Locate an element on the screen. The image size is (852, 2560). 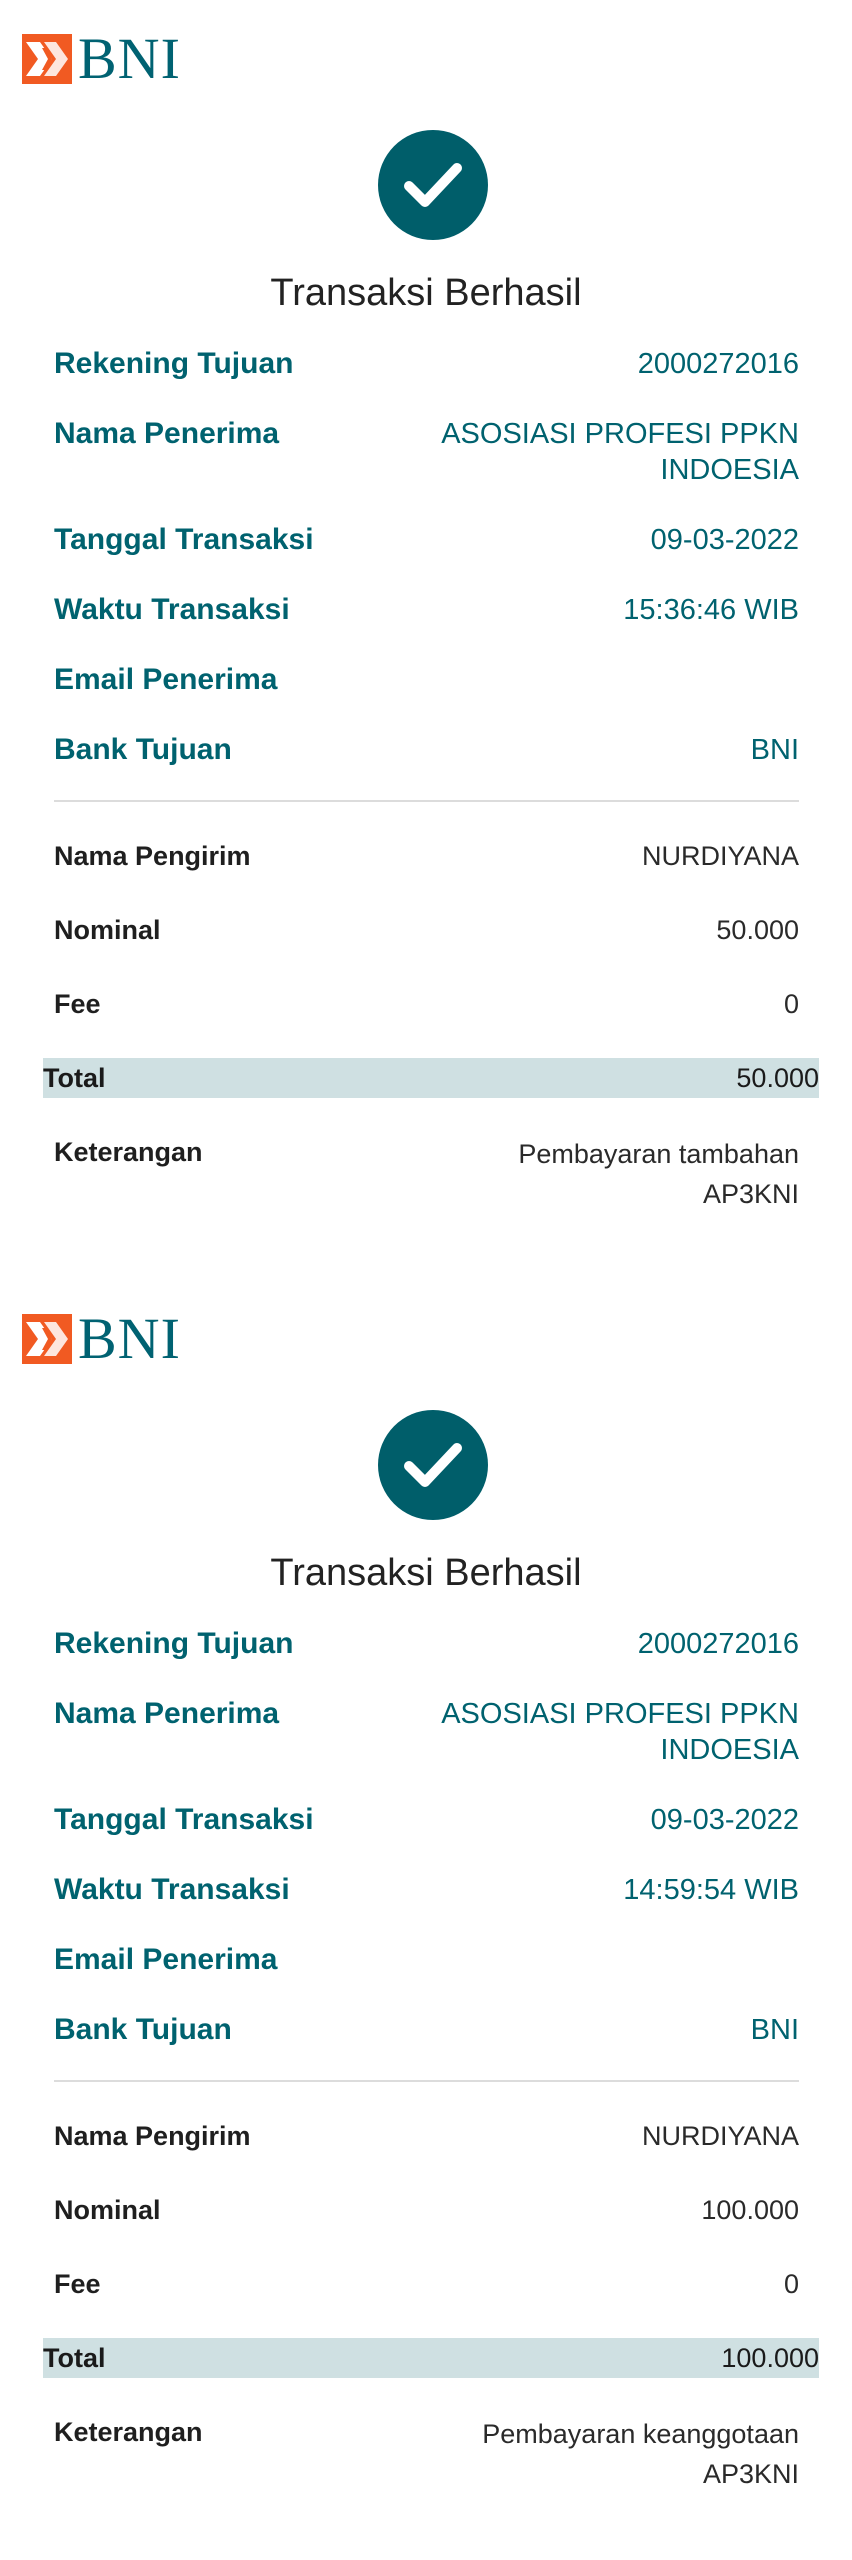
row-keterangan: Keterangan Pembayaran keanggotaan AP3KNI is located at coordinates (426, 2454).